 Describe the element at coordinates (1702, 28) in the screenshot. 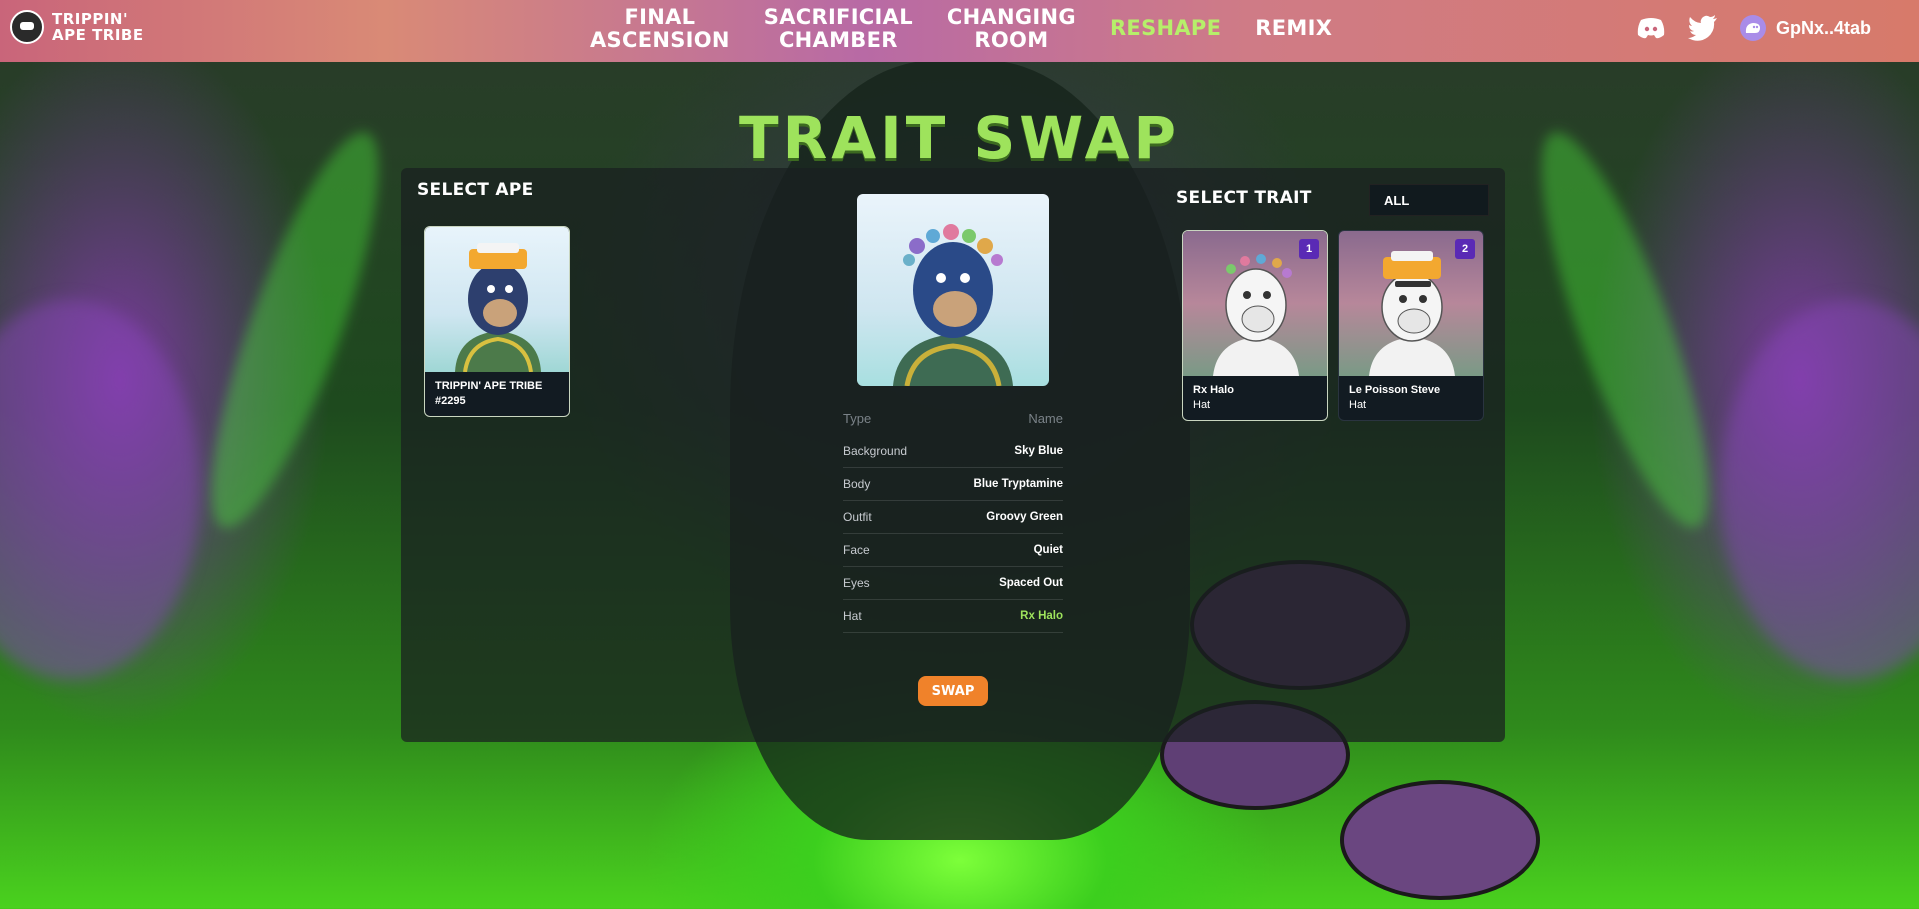

I see `twitter-icon` at that location.